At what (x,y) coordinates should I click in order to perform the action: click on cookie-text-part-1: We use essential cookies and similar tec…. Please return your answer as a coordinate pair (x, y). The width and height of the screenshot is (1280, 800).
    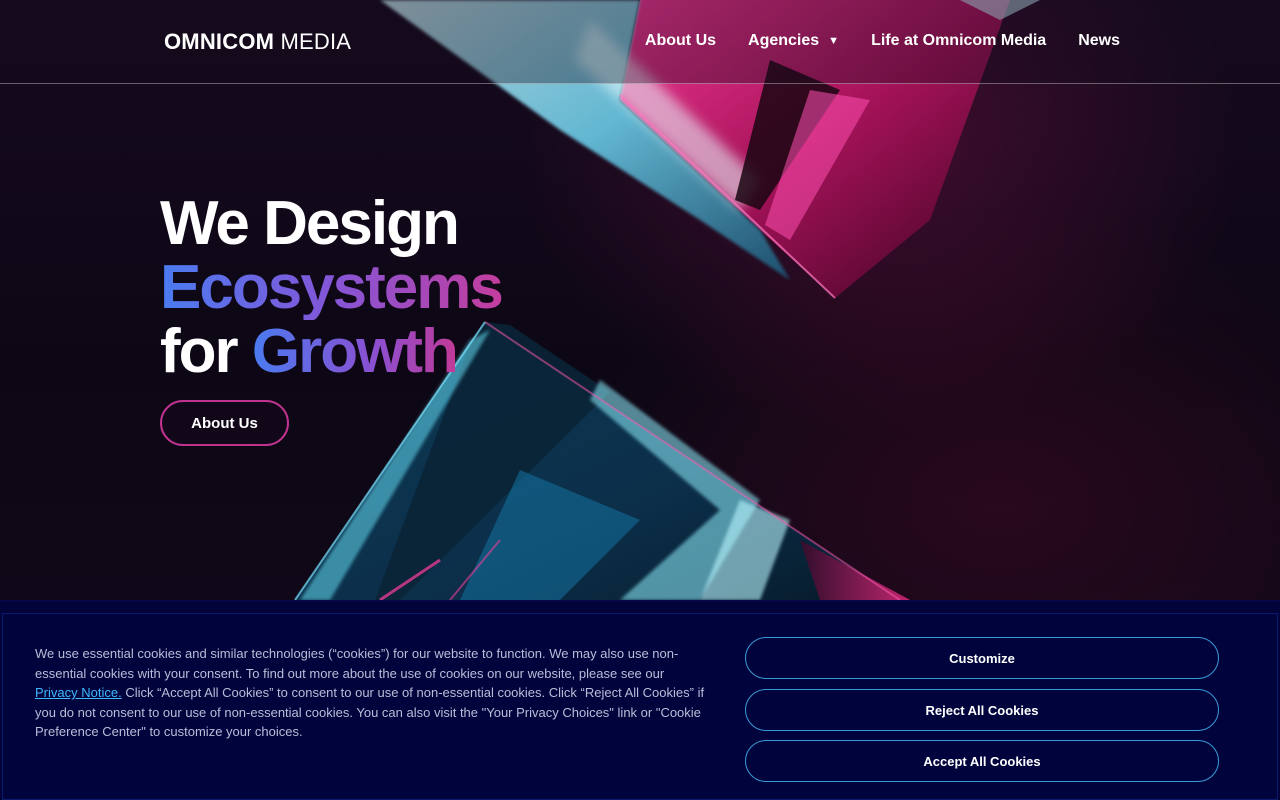
    Looking at the image, I should click on (357, 663).